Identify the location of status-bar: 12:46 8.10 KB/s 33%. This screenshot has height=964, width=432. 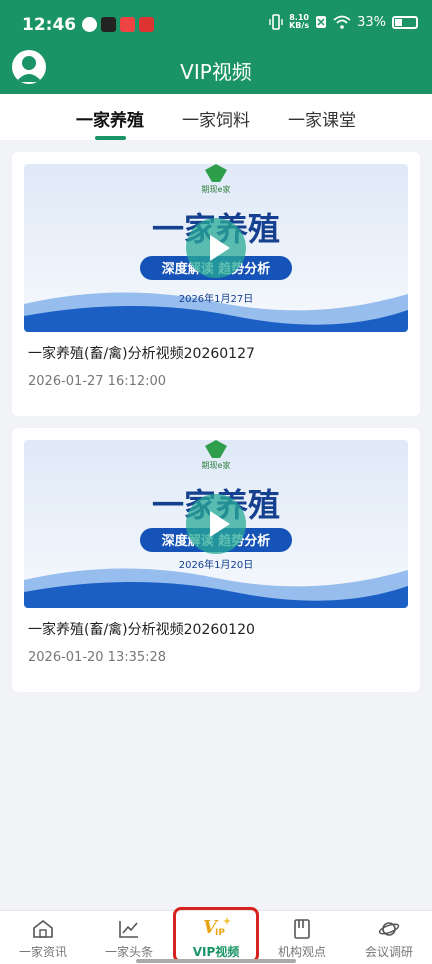
(216, 23).